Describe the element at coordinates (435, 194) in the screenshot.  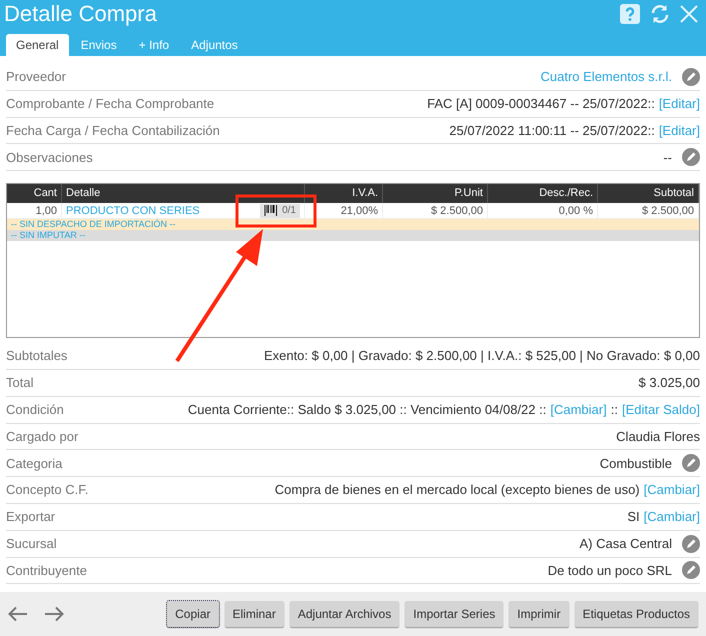
I see `column-header: P.Unit` at that location.